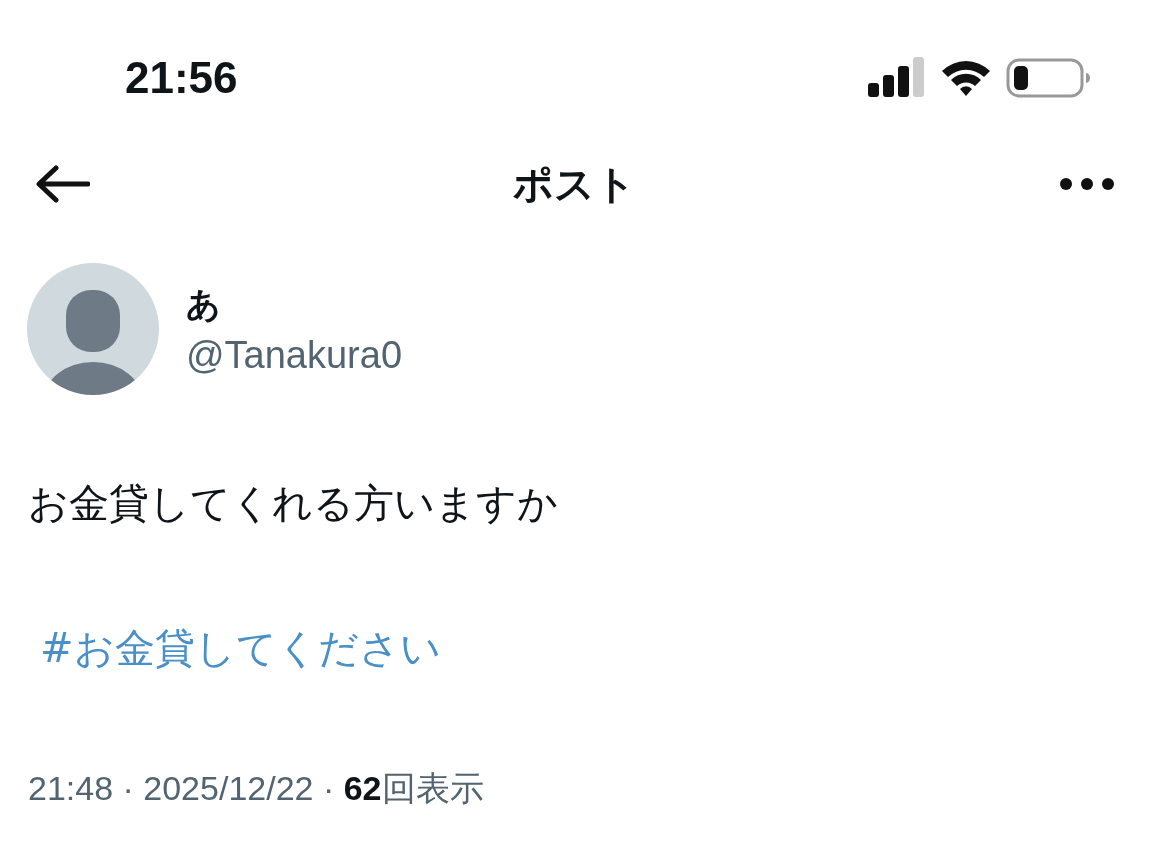 The width and height of the screenshot is (1170, 864). Describe the element at coordinates (966, 78) in the screenshot. I see `wifi-icon` at that location.